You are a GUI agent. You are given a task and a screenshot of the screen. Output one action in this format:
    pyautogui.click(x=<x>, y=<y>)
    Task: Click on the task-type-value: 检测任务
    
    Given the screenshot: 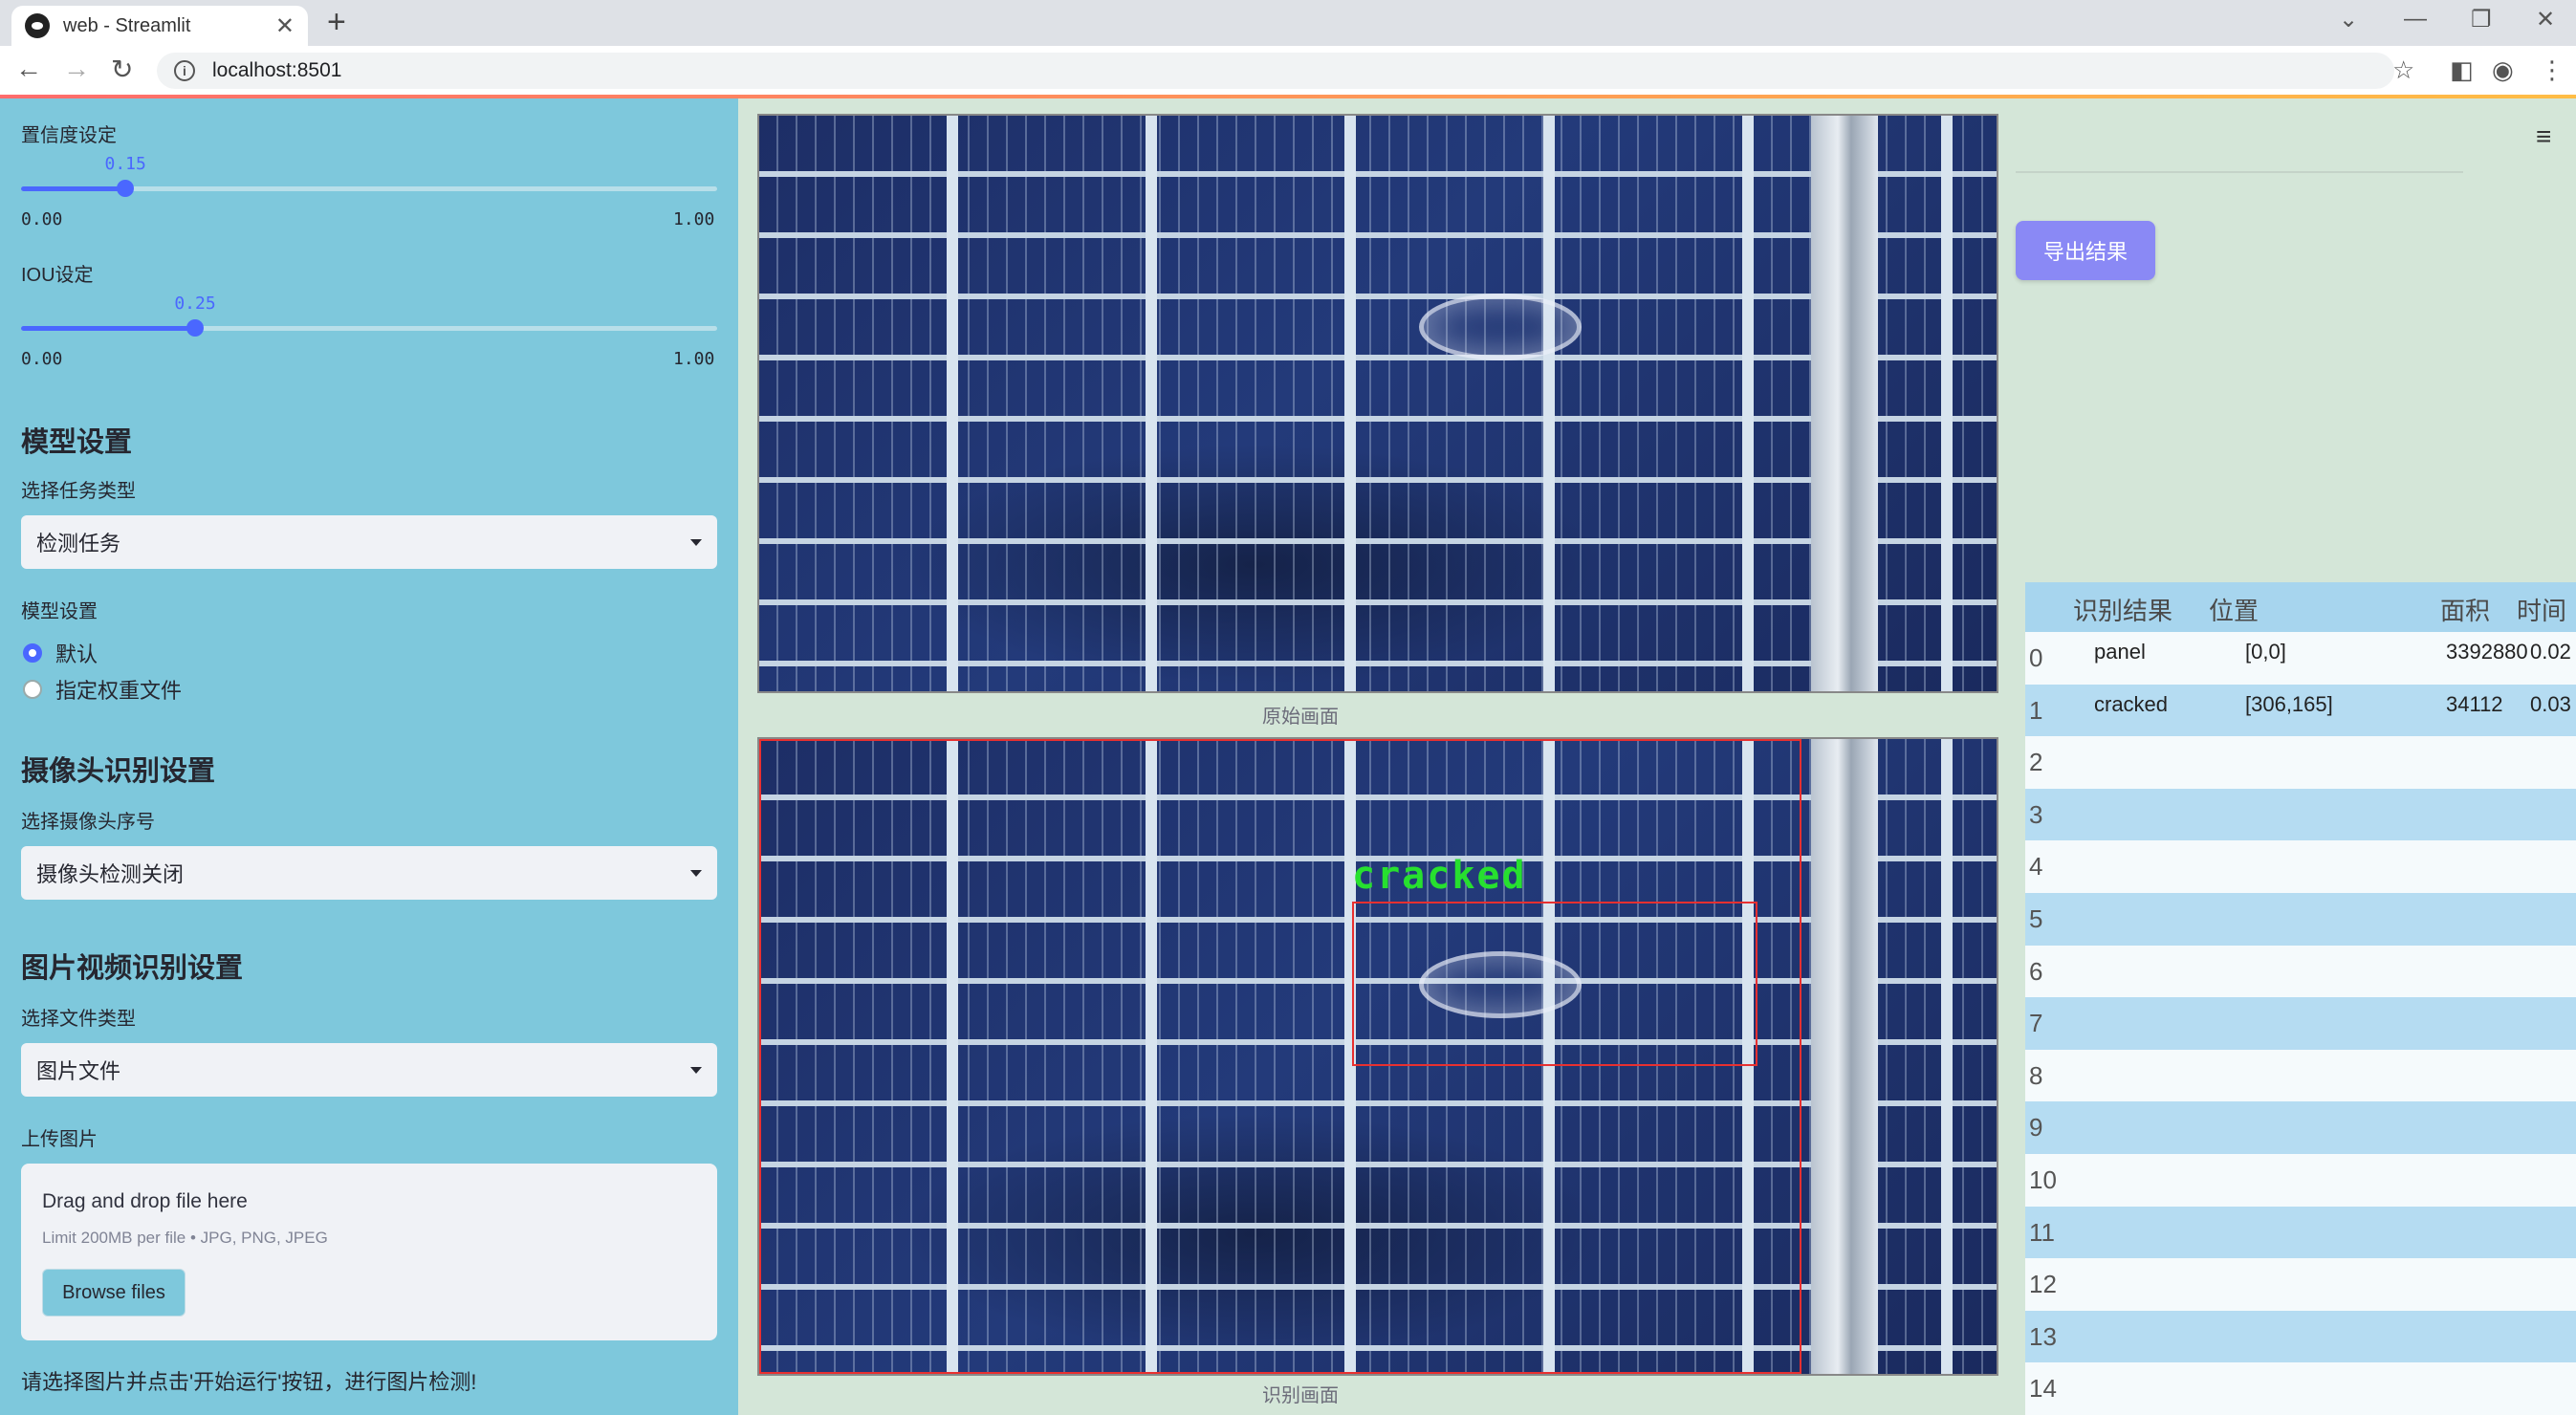 What is the action you would take?
    pyautogui.click(x=78, y=543)
    